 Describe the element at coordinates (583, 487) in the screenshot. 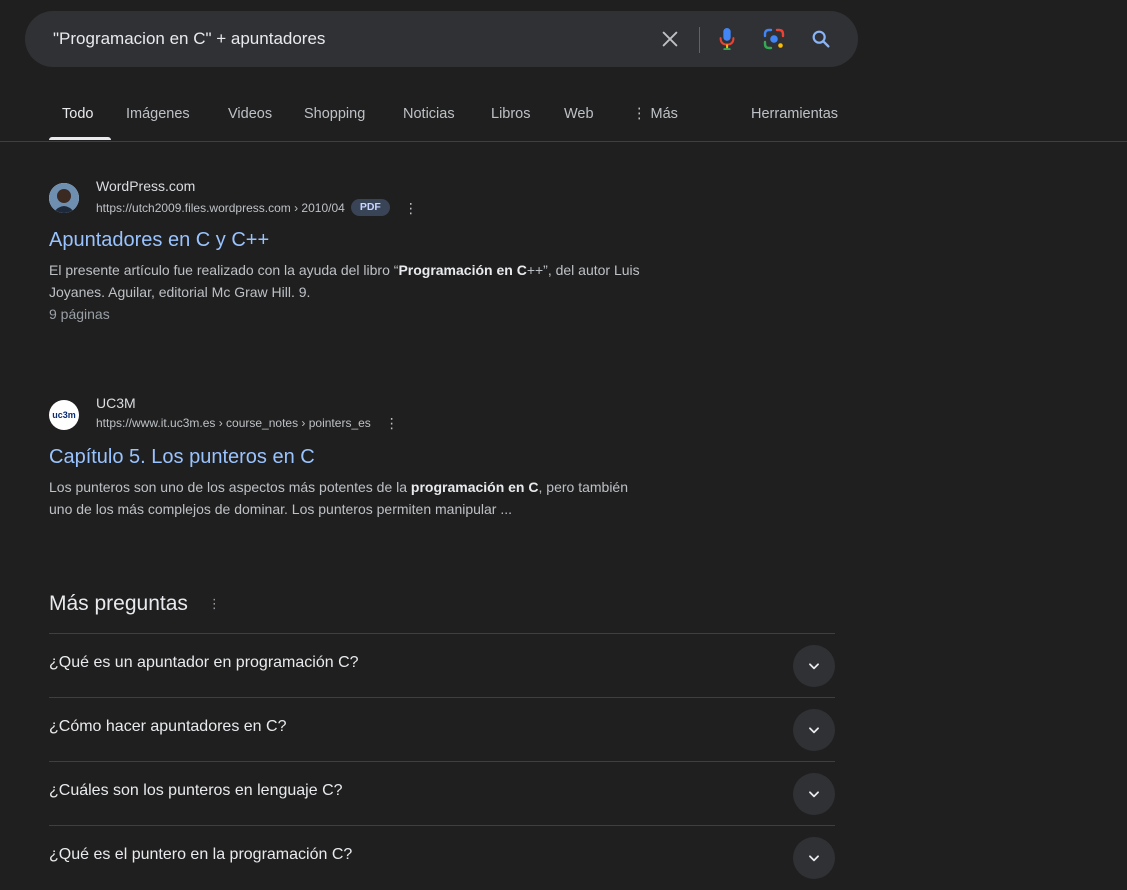

I see `snippet-text: , pero también` at that location.